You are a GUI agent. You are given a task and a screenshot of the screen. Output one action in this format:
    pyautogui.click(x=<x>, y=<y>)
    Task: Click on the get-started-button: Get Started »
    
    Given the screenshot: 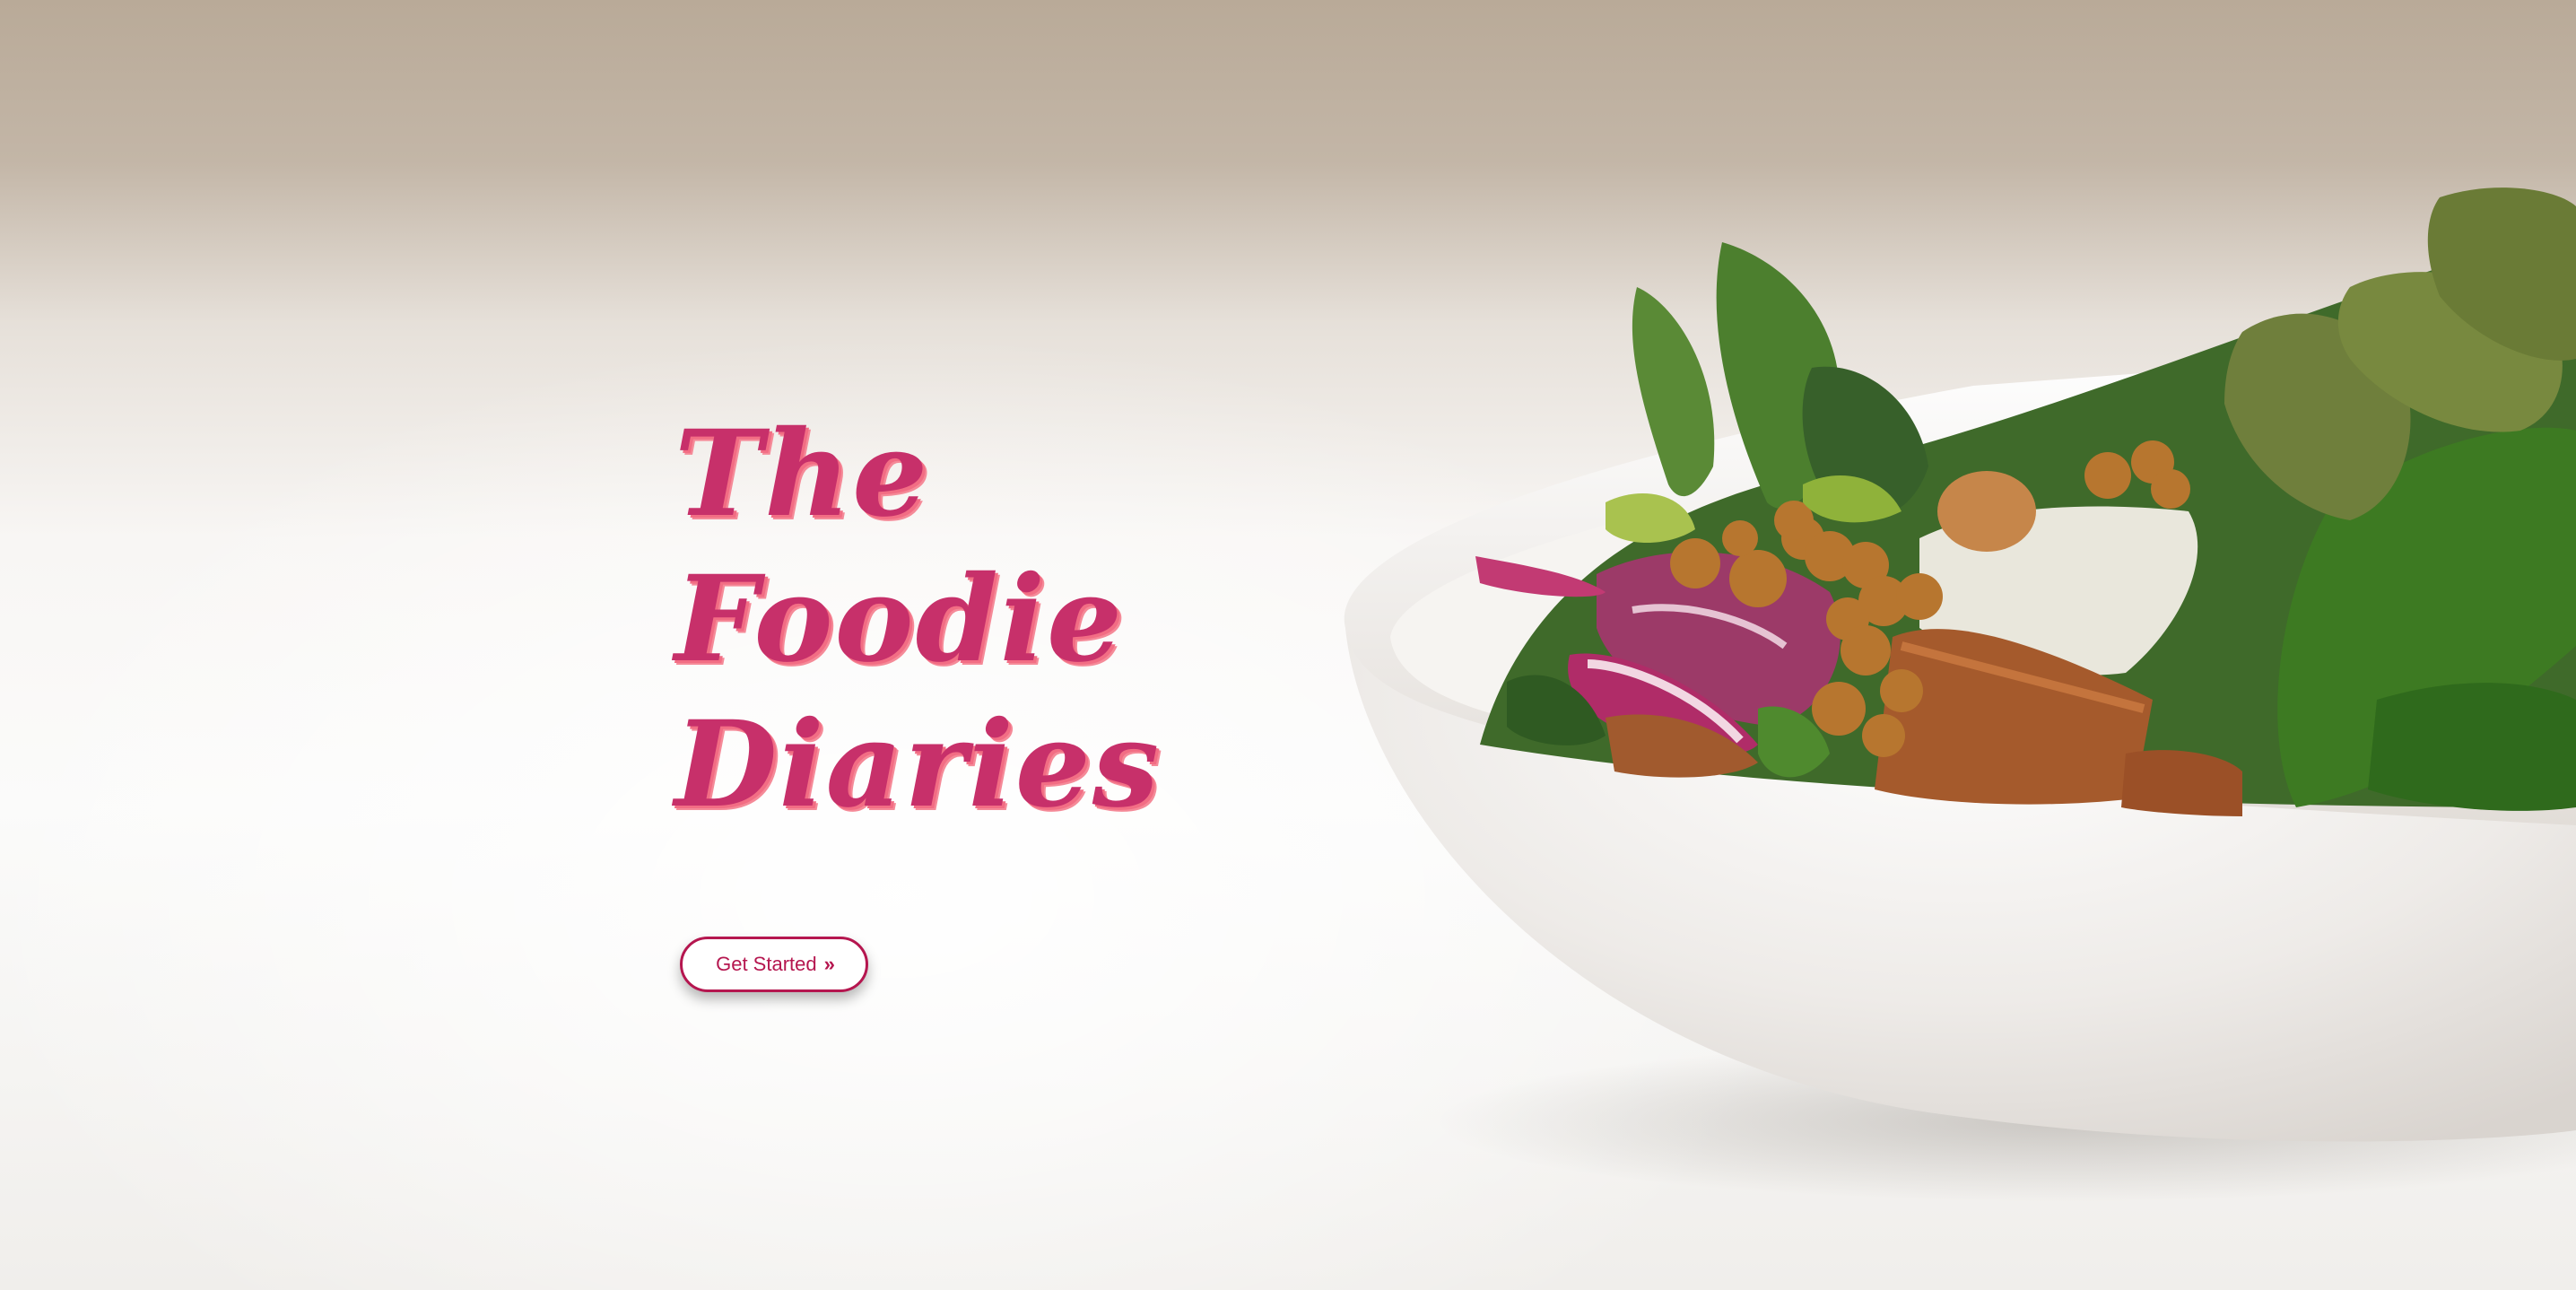 What is the action you would take?
    pyautogui.click(x=774, y=964)
    